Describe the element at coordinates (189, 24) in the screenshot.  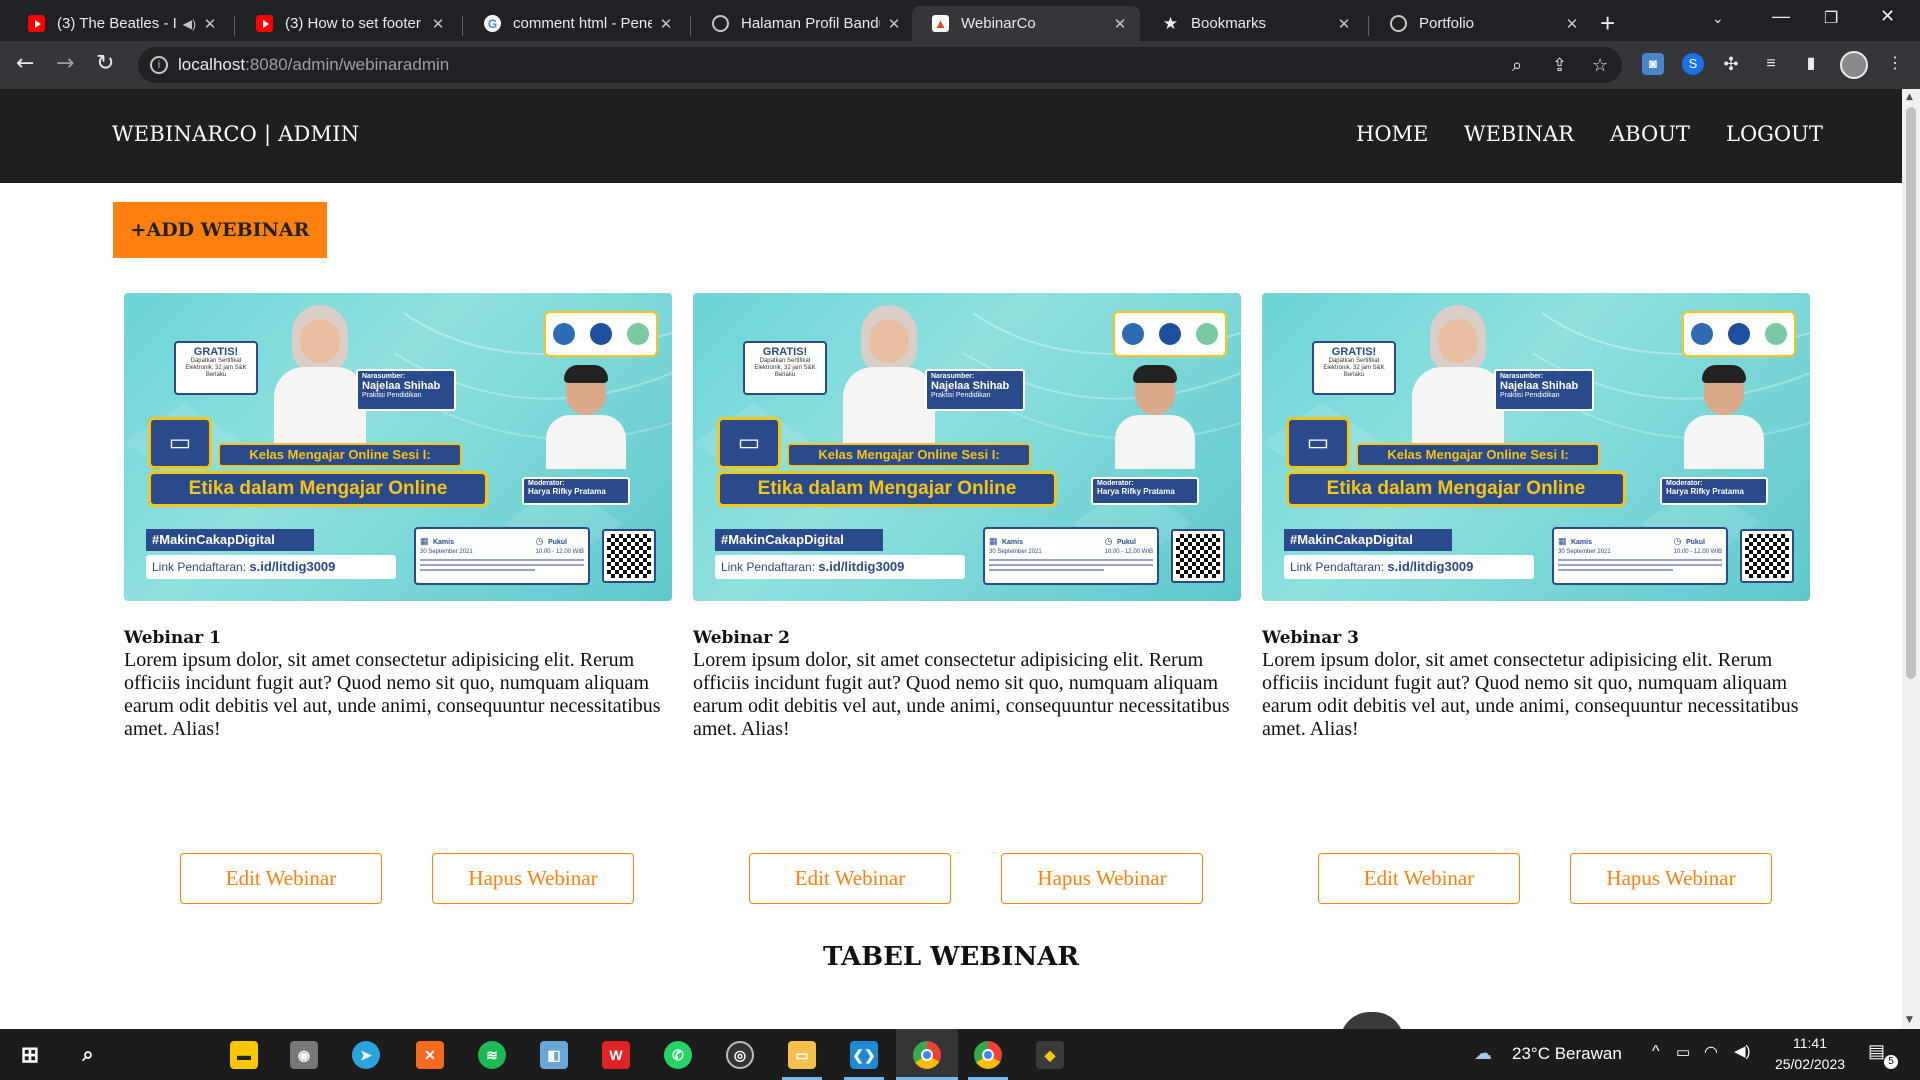
I see `speaker-icon: ◀)` at that location.